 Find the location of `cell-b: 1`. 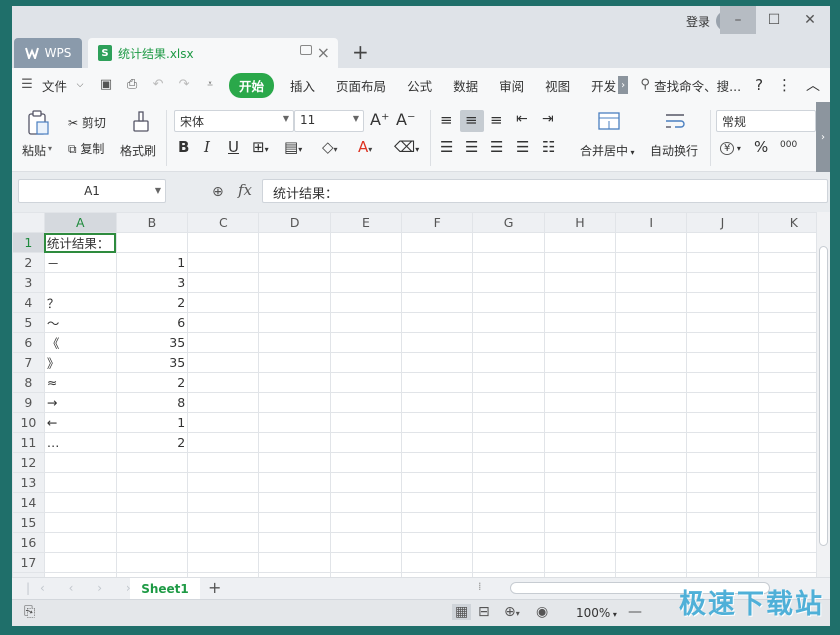

cell-b: 1 is located at coordinates (152, 262).